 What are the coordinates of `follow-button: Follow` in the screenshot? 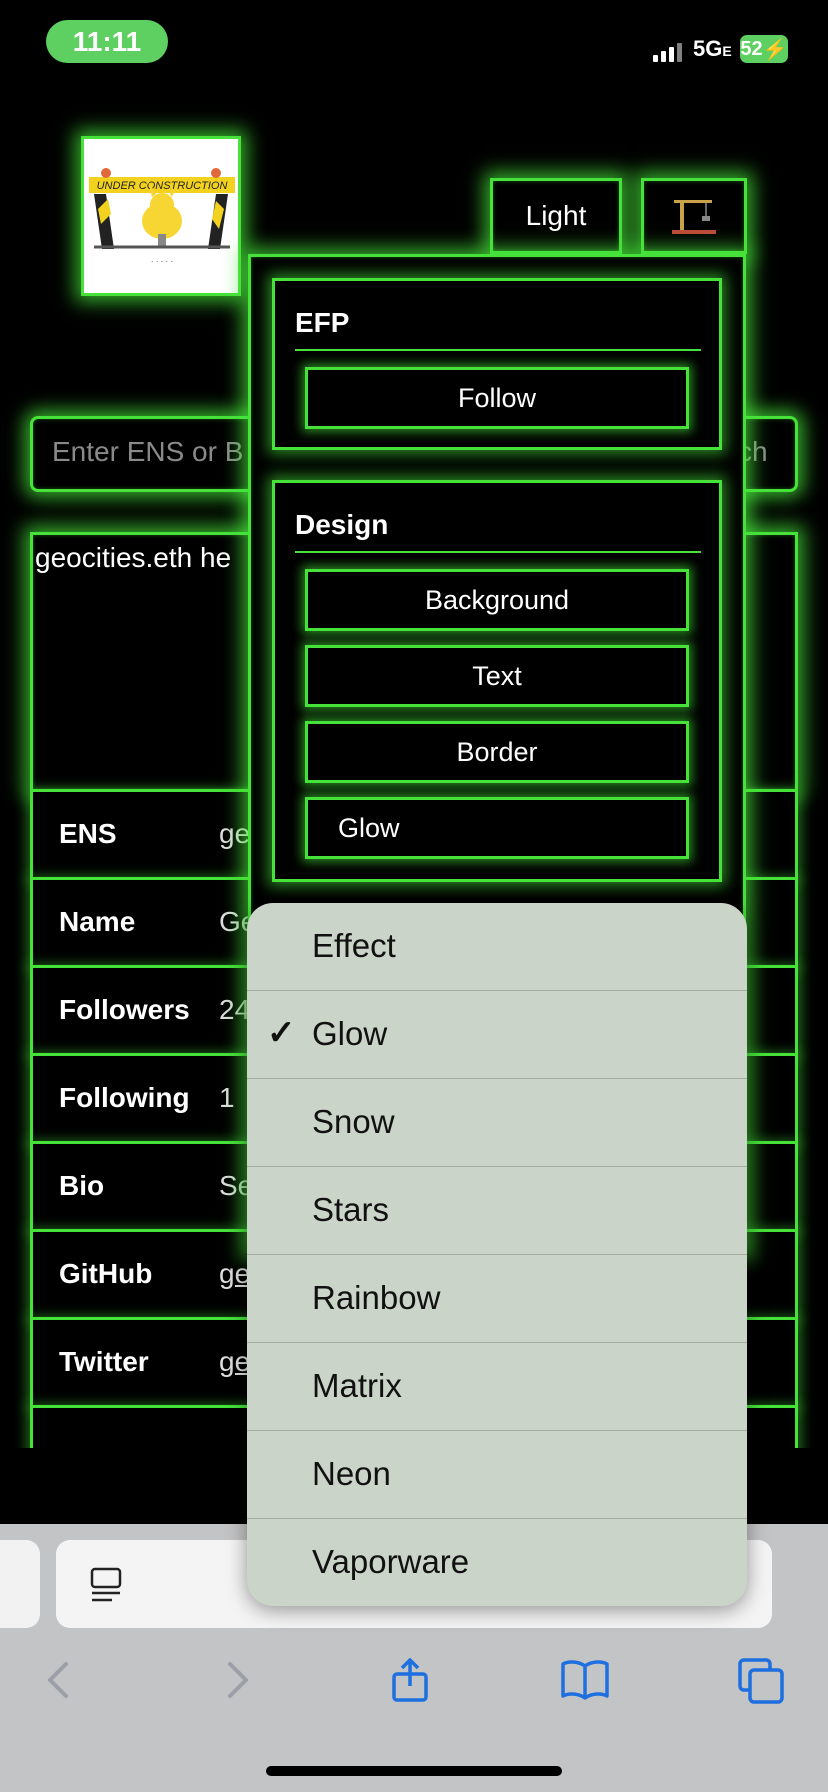 It's located at (497, 398).